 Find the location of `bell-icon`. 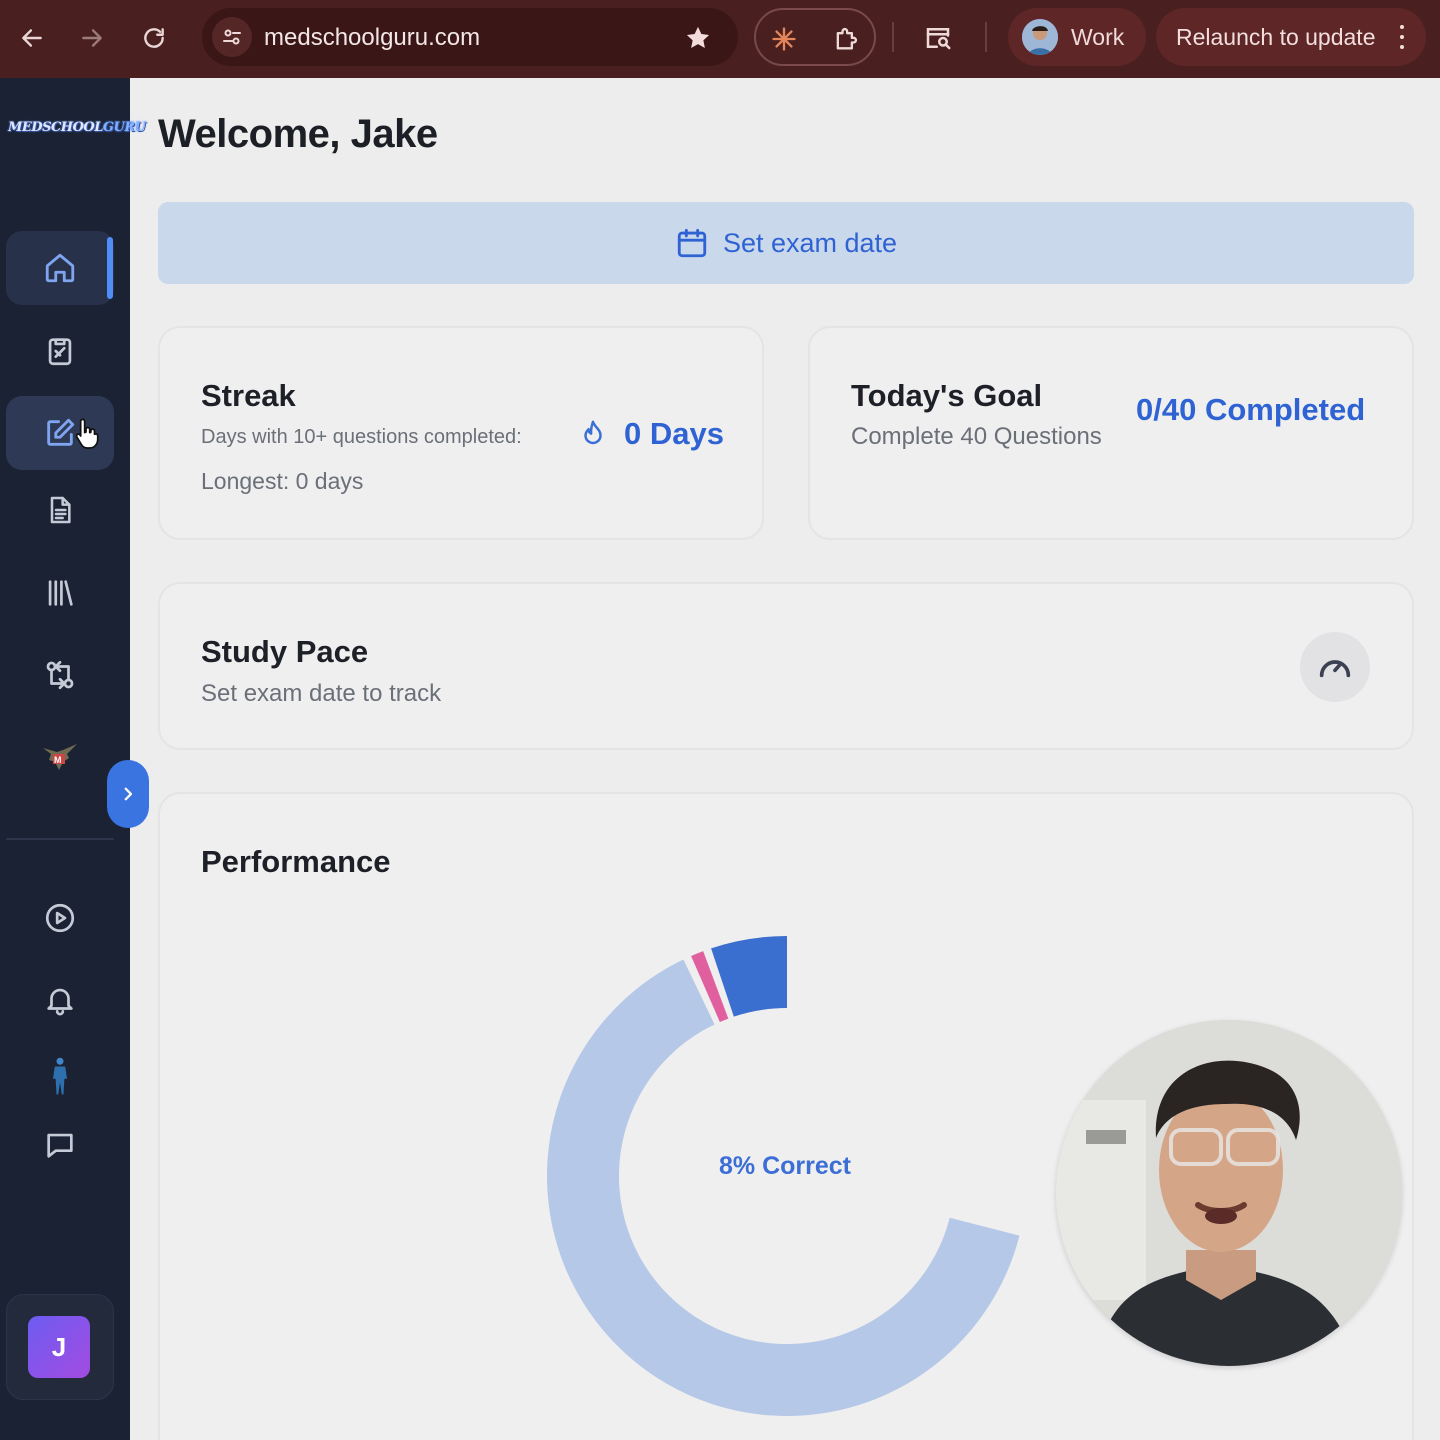

bell-icon is located at coordinates (60, 1002).